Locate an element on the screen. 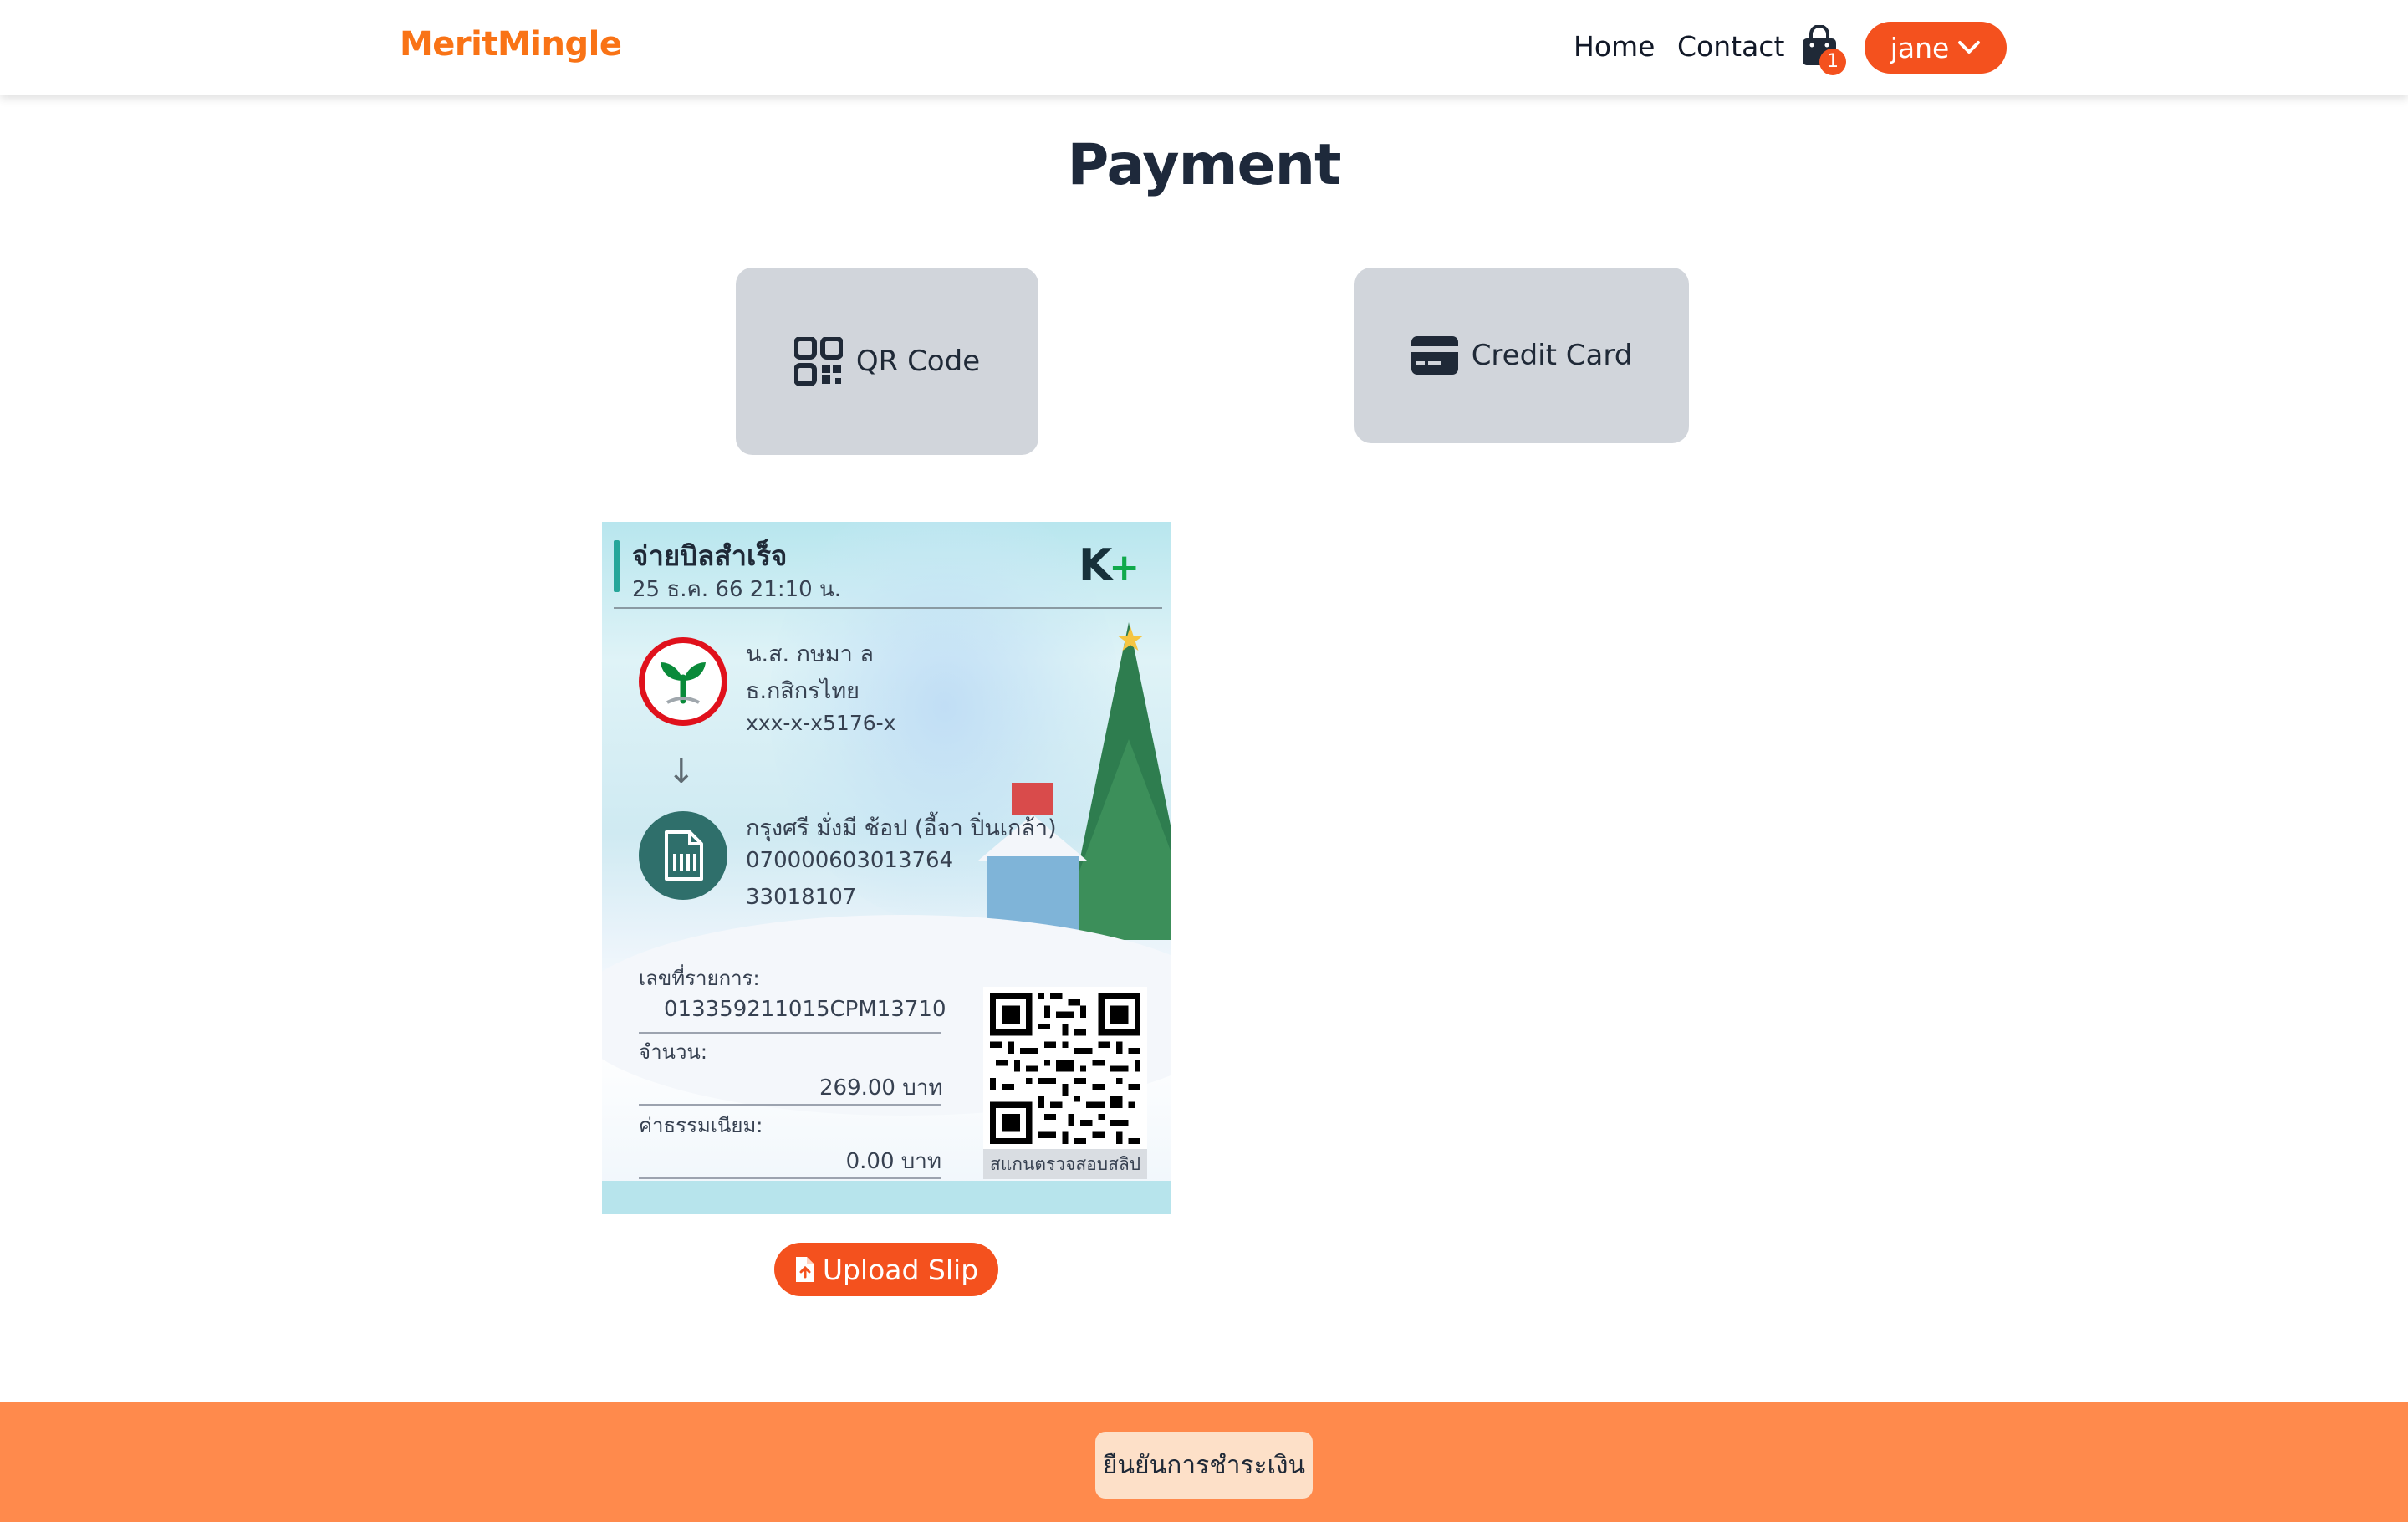 This screenshot has height=1522, width=2408. qr-code-label: QR Code is located at coordinates (918, 361).